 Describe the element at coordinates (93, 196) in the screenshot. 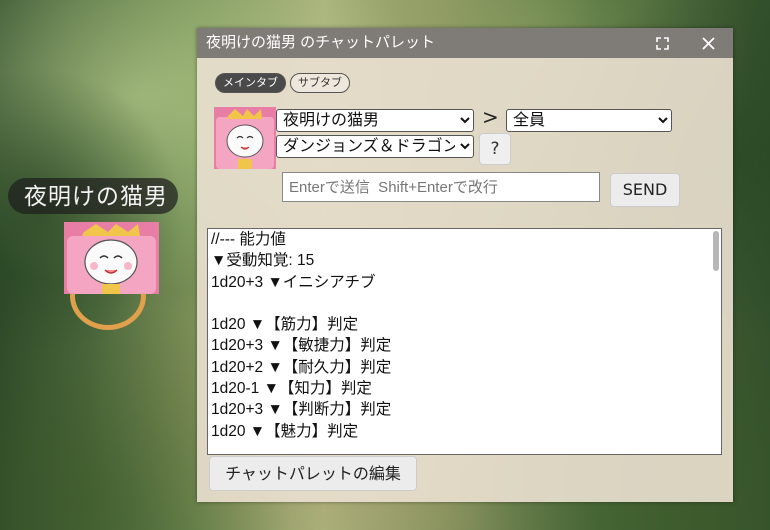

I see `token-name-label: 夜明けの猫男` at that location.